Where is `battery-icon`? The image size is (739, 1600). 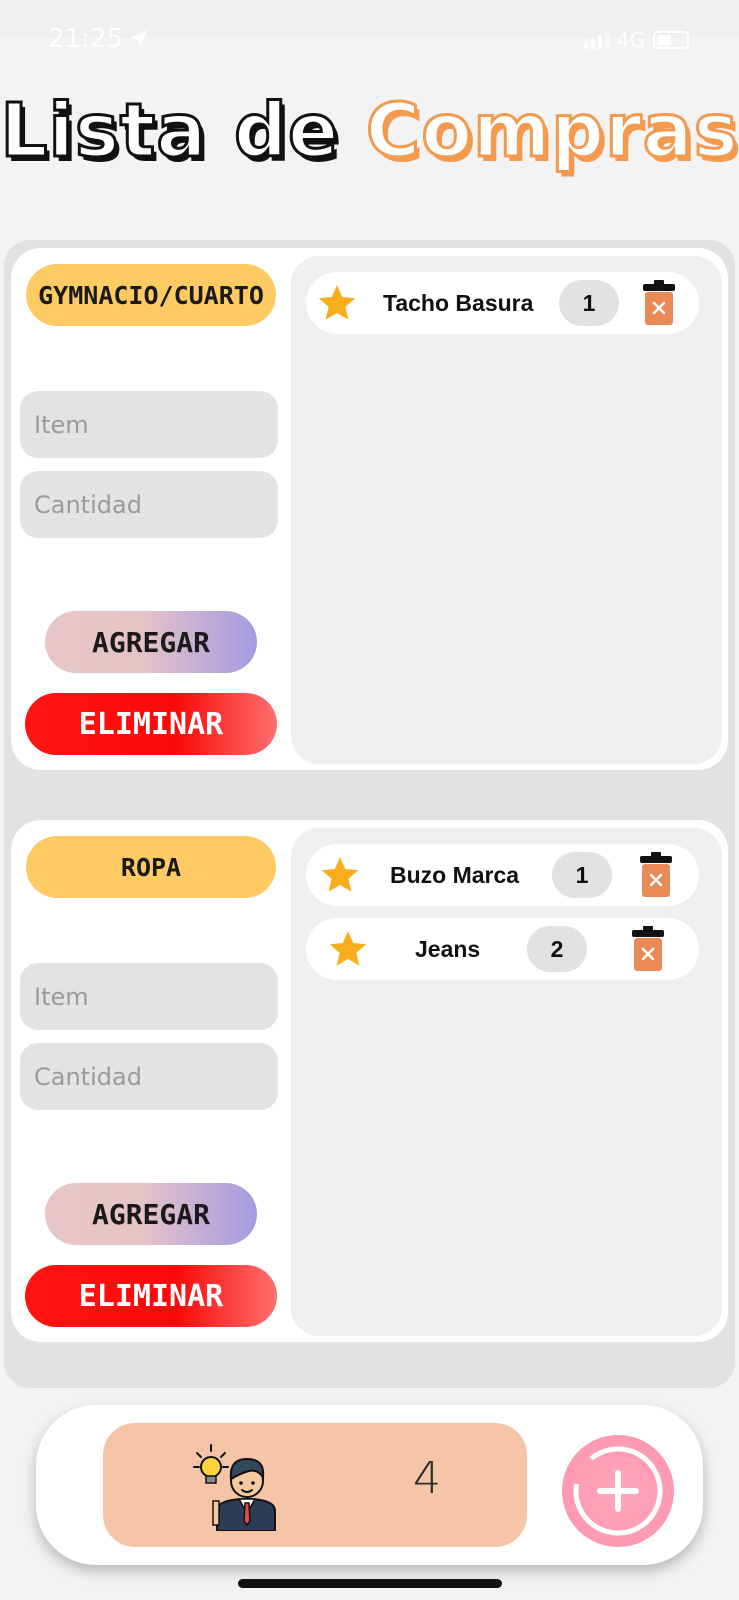
battery-icon is located at coordinates (671, 40).